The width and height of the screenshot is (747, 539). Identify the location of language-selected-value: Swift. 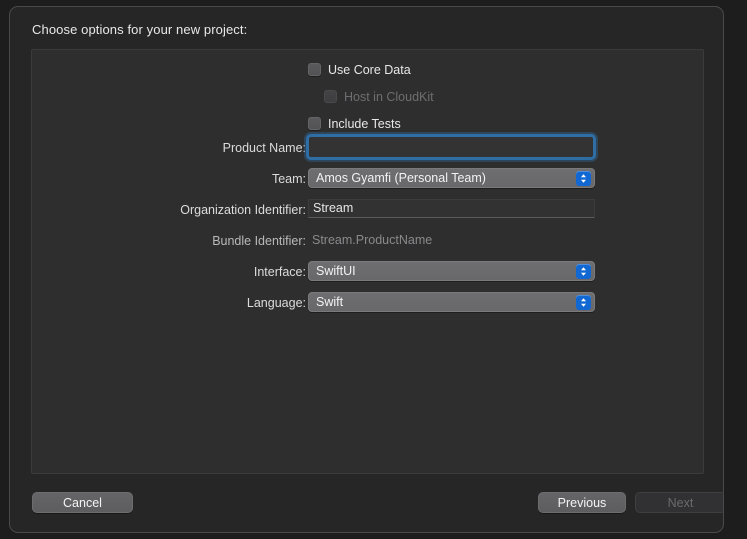
(330, 302).